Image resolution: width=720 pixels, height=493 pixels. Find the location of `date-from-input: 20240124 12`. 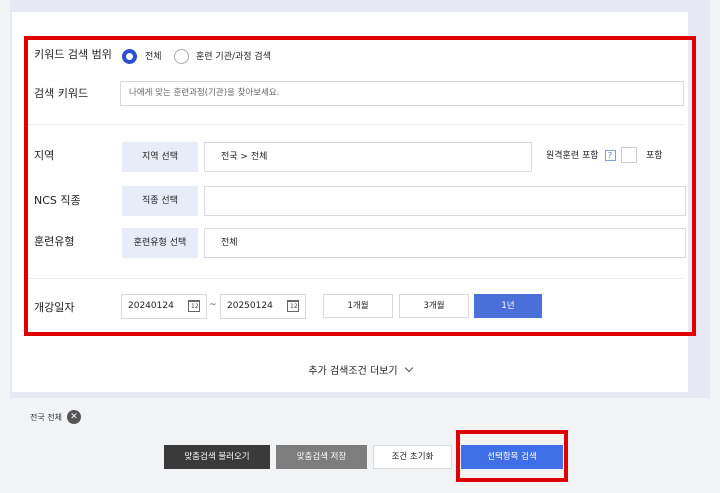

date-from-input: 20240124 12 is located at coordinates (164, 306).